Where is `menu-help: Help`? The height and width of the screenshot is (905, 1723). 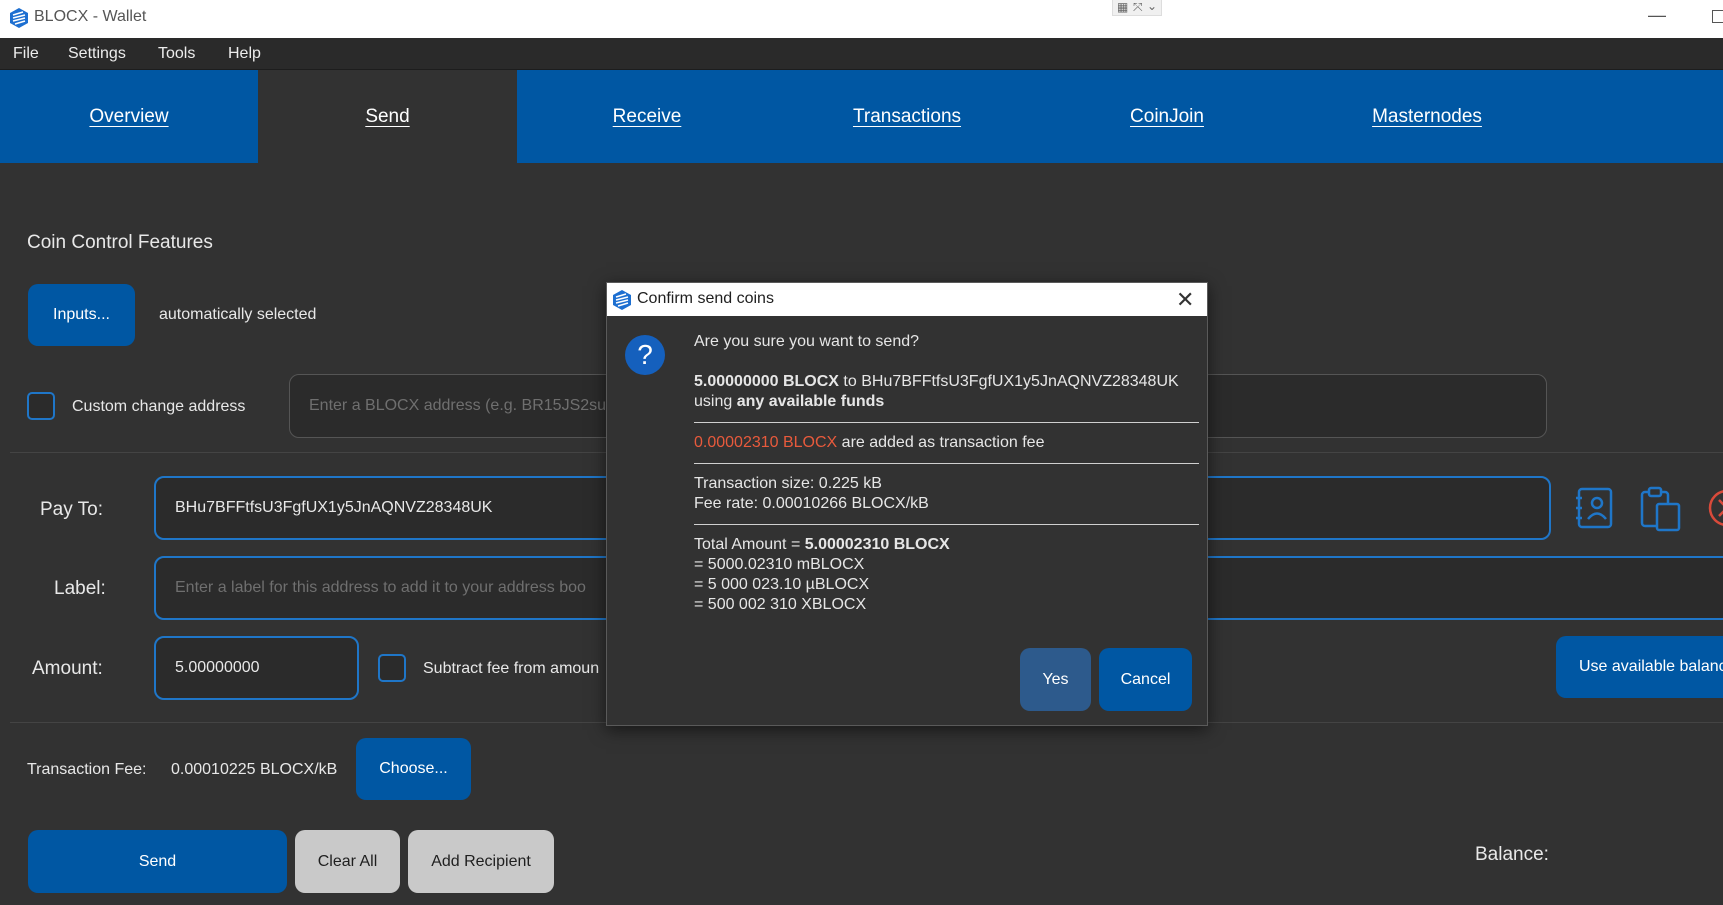
menu-help: Help is located at coordinates (244, 54).